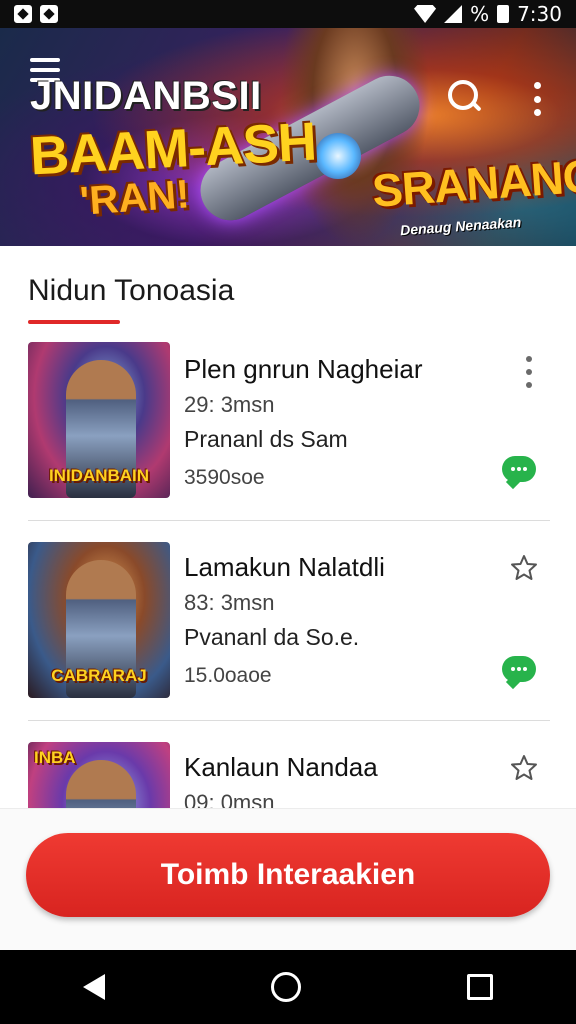  What do you see at coordinates (480, 14) in the screenshot?
I see `battery-percent: %` at bounding box center [480, 14].